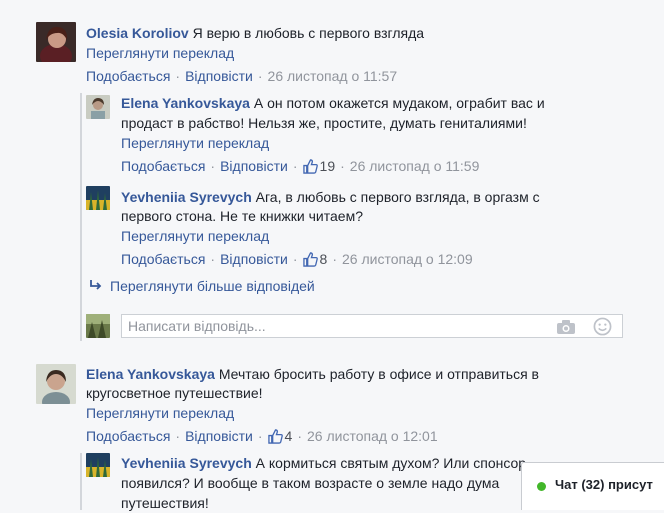 Image resolution: width=664 pixels, height=513 pixels. Describe the element at coordinates (407, 259) in the screenshot. I see `timestamp: 26 листопад о 12:09` at that location.